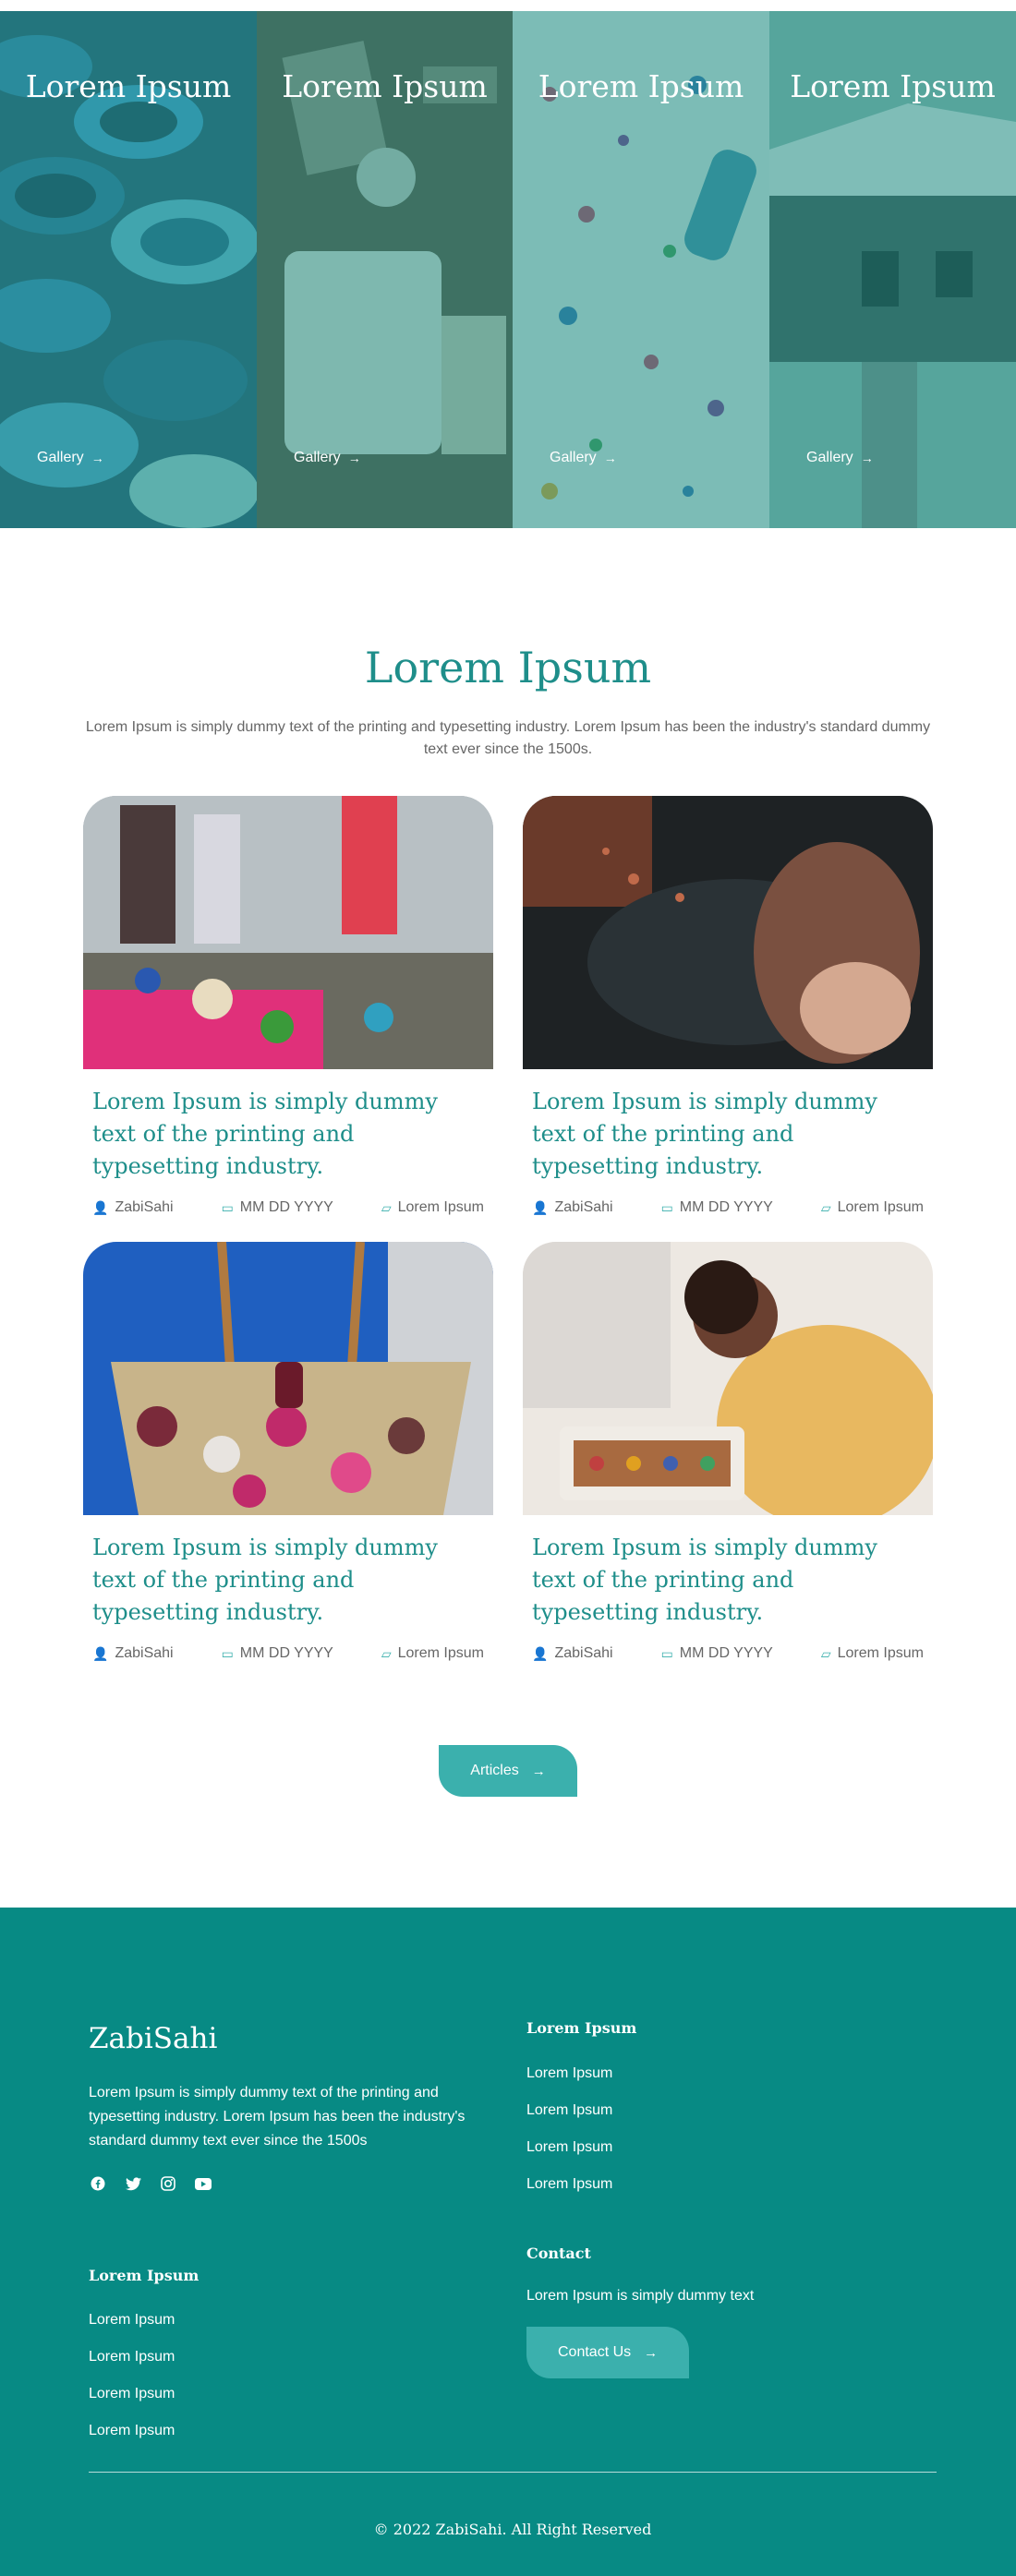 This screenshot has width=1016, height=2576. What do you see at coordinates (153, 2038) in the screenshot?
I see `footer-brand: ZabiSahi` at bounding box center [153, 2038].